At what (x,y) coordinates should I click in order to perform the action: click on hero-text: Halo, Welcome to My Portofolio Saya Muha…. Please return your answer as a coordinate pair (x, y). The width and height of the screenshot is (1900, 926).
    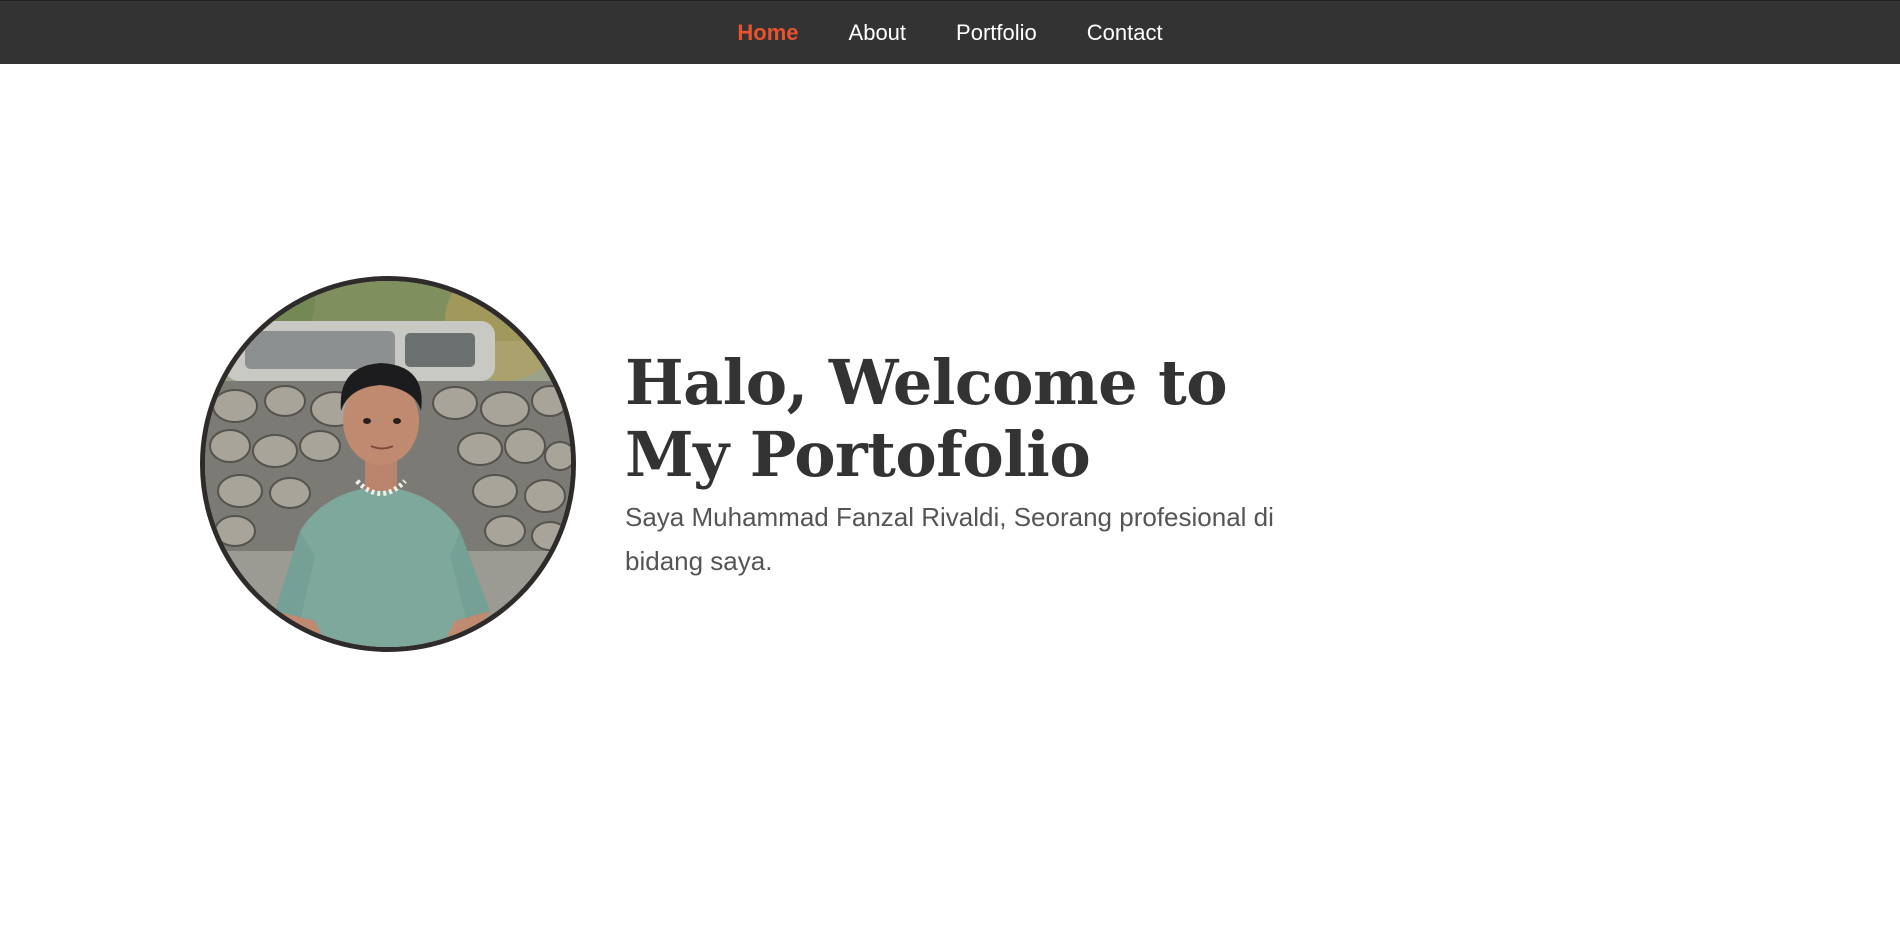
    Looking at the image, I should click on (985, 465).